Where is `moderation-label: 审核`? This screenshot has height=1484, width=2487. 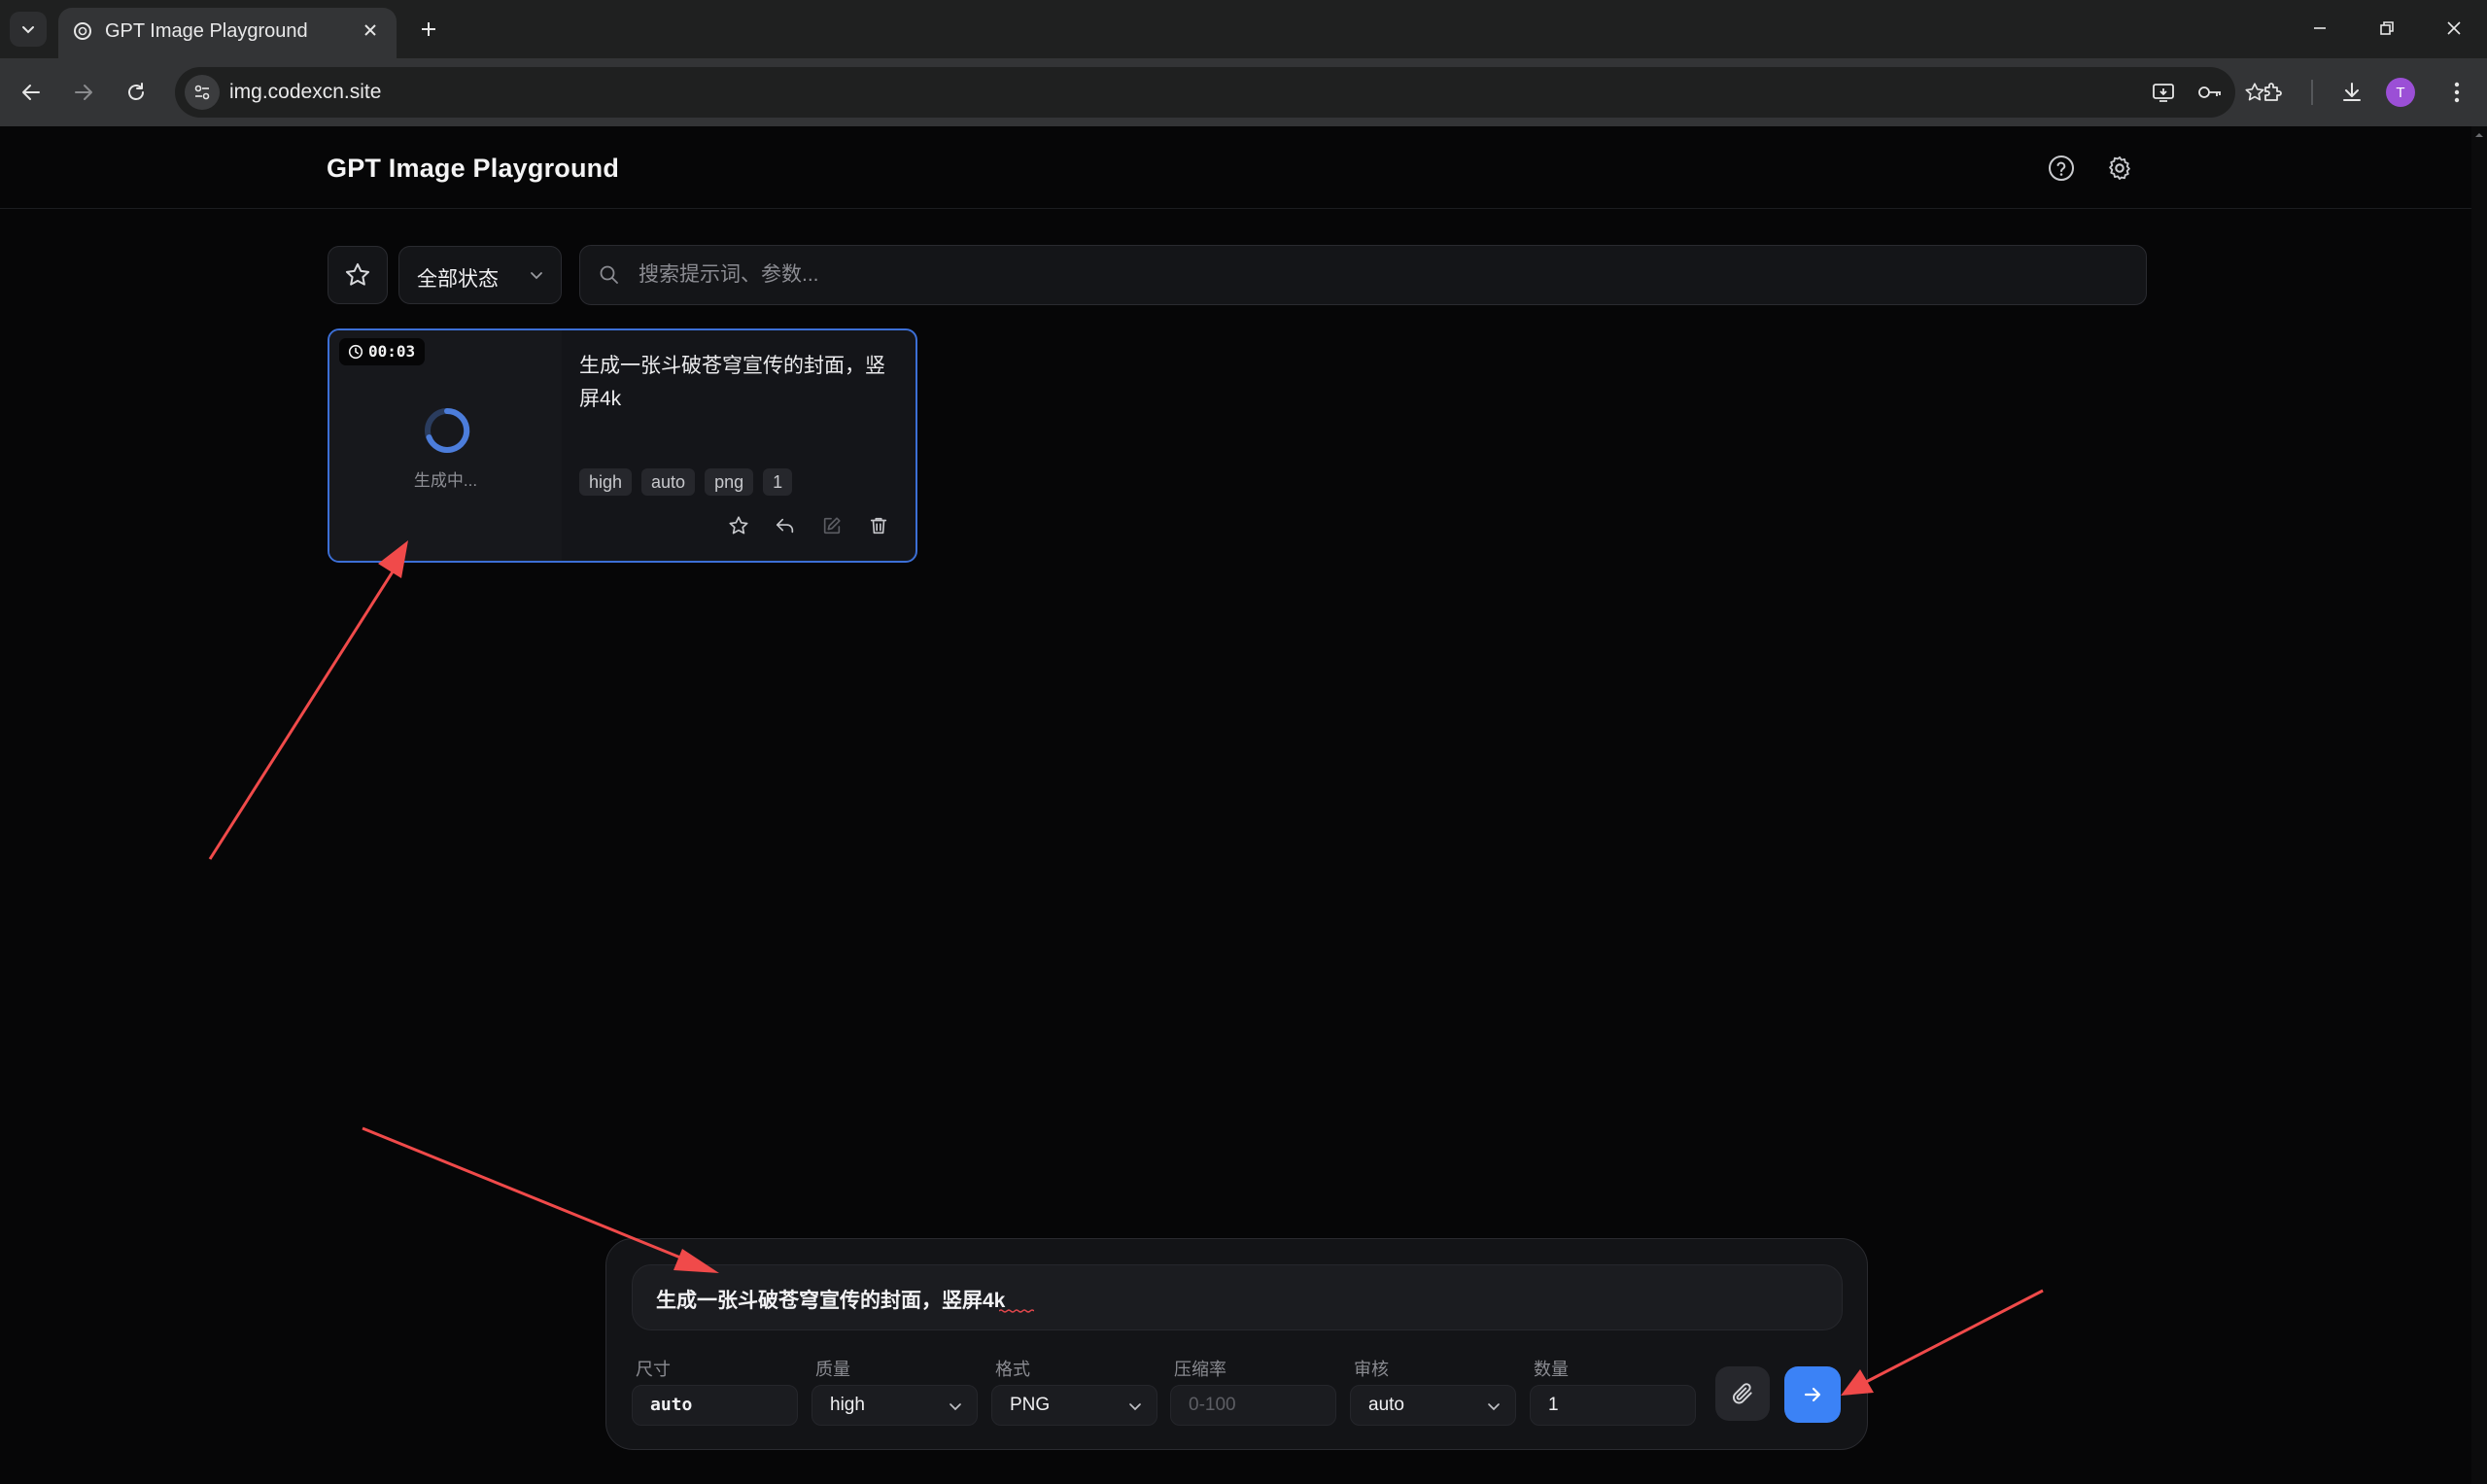 moderation-label: 审核 is located at coordinates (1371, 1369).